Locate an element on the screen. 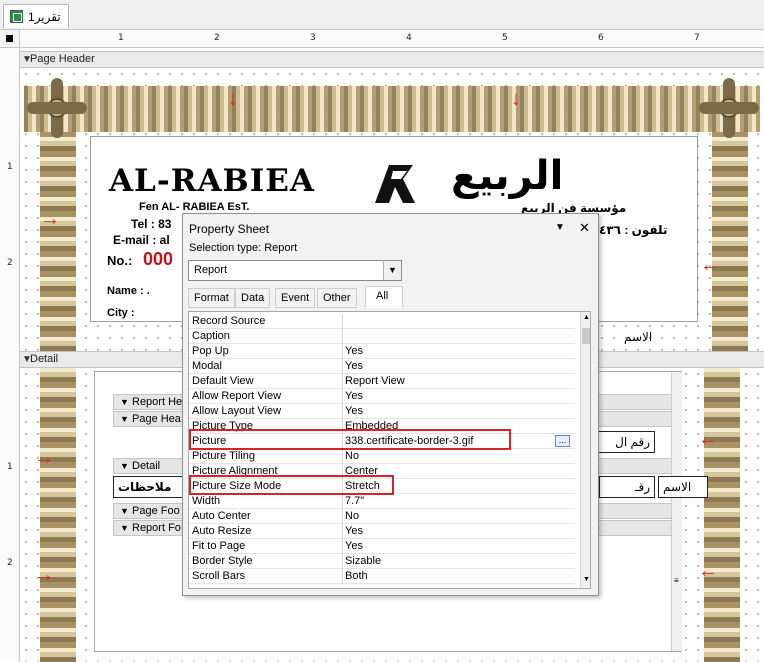 This screenshot has height=662, width=764. tab-event: Event is located at coordinates (295, 298).